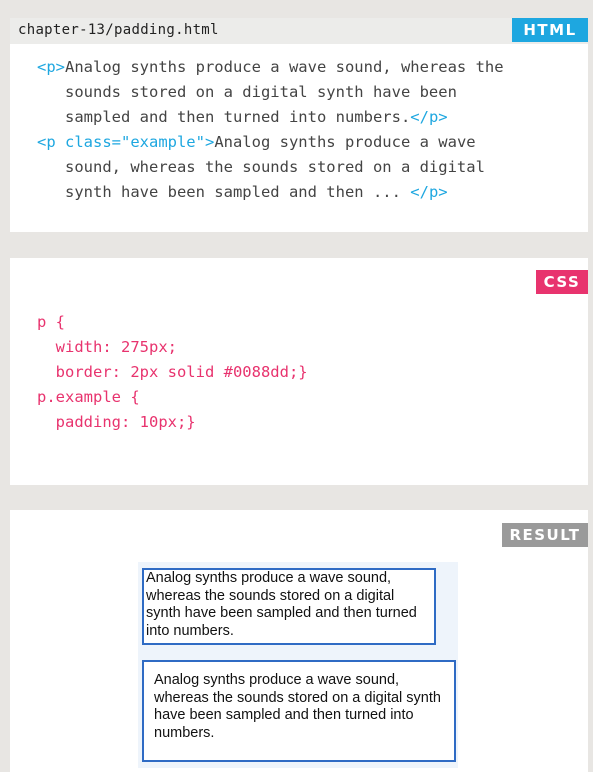 The width and height of the screenshot is (593, 772). I want to click on html-text-token: Analog synths produce a wave, so click(345, 142).